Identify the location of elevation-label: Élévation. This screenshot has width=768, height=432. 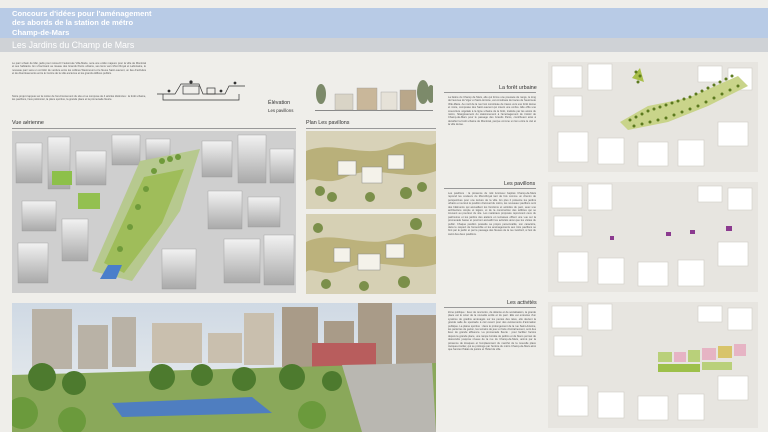
(279, 103).